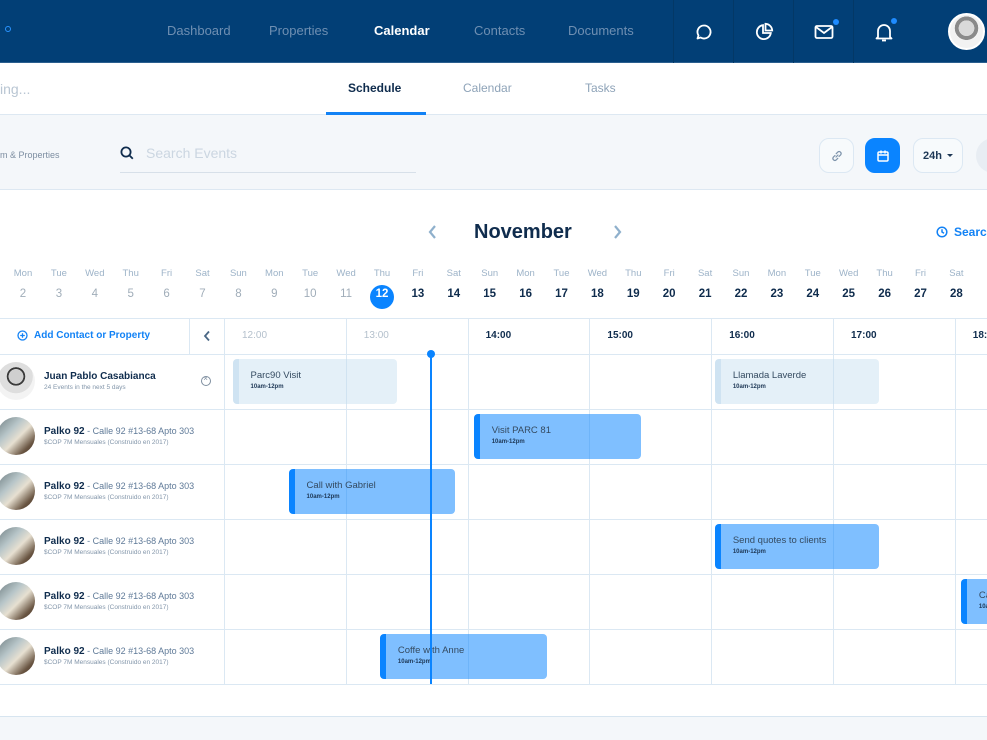 This screenshot has width=987, height=740. Describe the element at coordinates (127, 155) in the screenshot. I see `search-icon` at that location.